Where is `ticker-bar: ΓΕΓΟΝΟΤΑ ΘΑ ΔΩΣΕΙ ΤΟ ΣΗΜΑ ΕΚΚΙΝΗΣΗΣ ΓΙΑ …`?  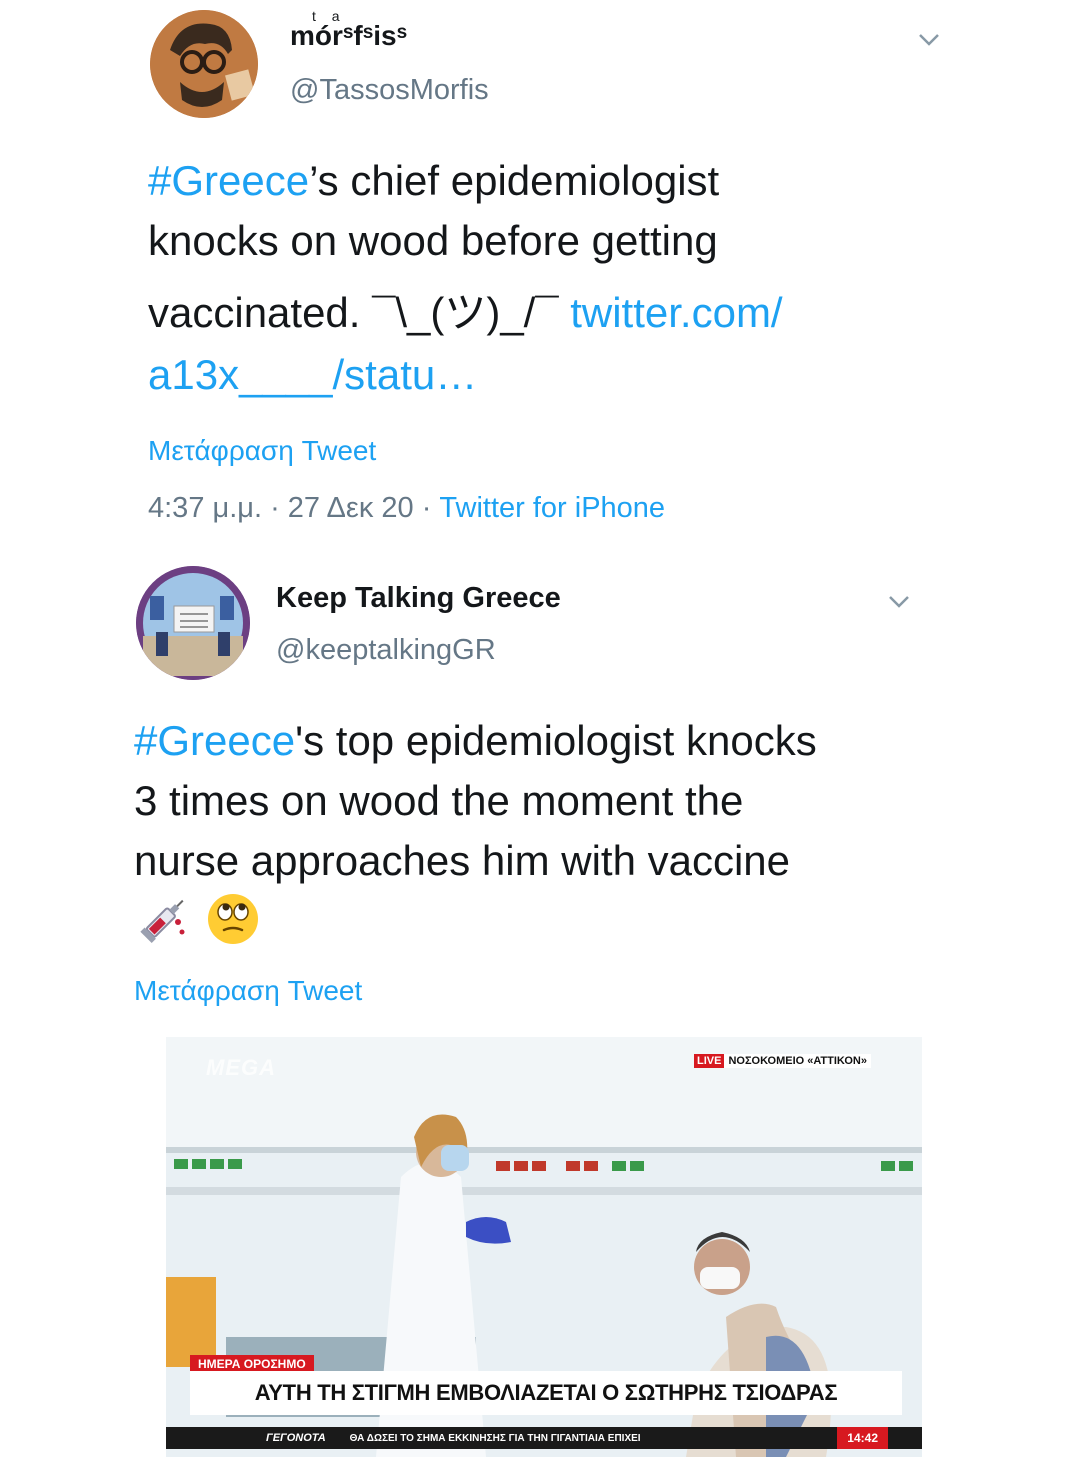
ticker-bar: ΓΕΓΟΝΟΤΑ ΘΑ ΔΩΣΕΙ ΤΟ ΣΗΜΑ ΕΚΚΙΝΗΣΗΣ ΓΙΑ … is located at coordinates (544, 1438).